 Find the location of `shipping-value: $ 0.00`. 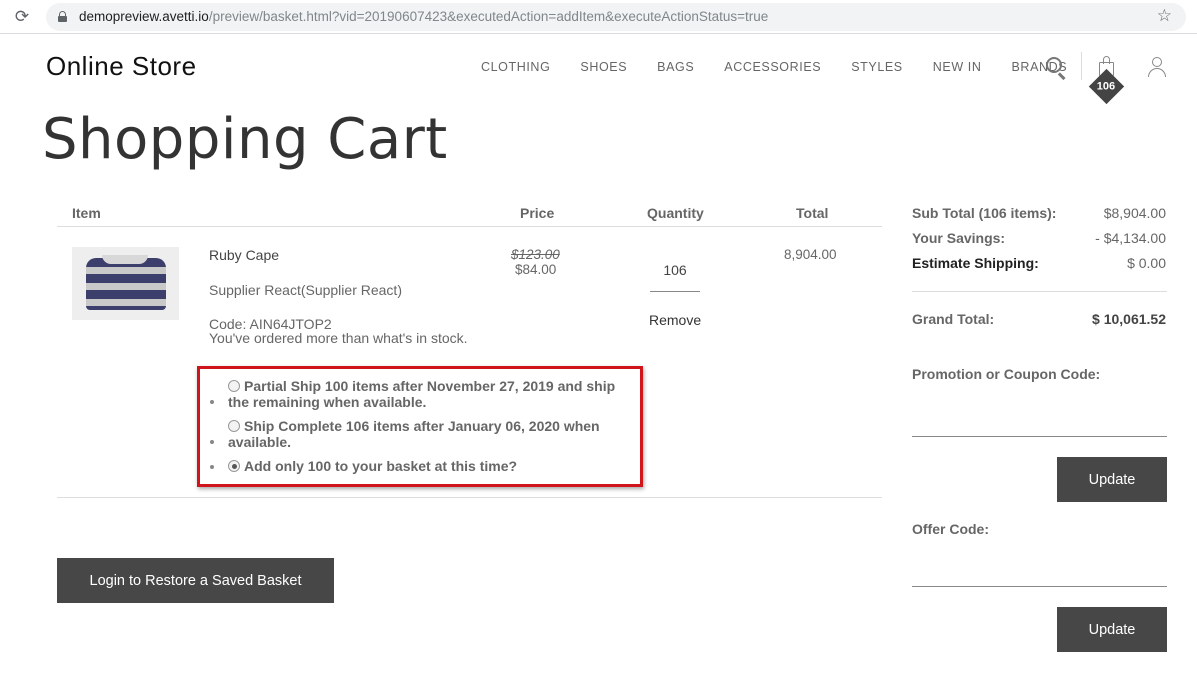

shipping-value: $ 0.00 is located at coordinates (1146, 263).